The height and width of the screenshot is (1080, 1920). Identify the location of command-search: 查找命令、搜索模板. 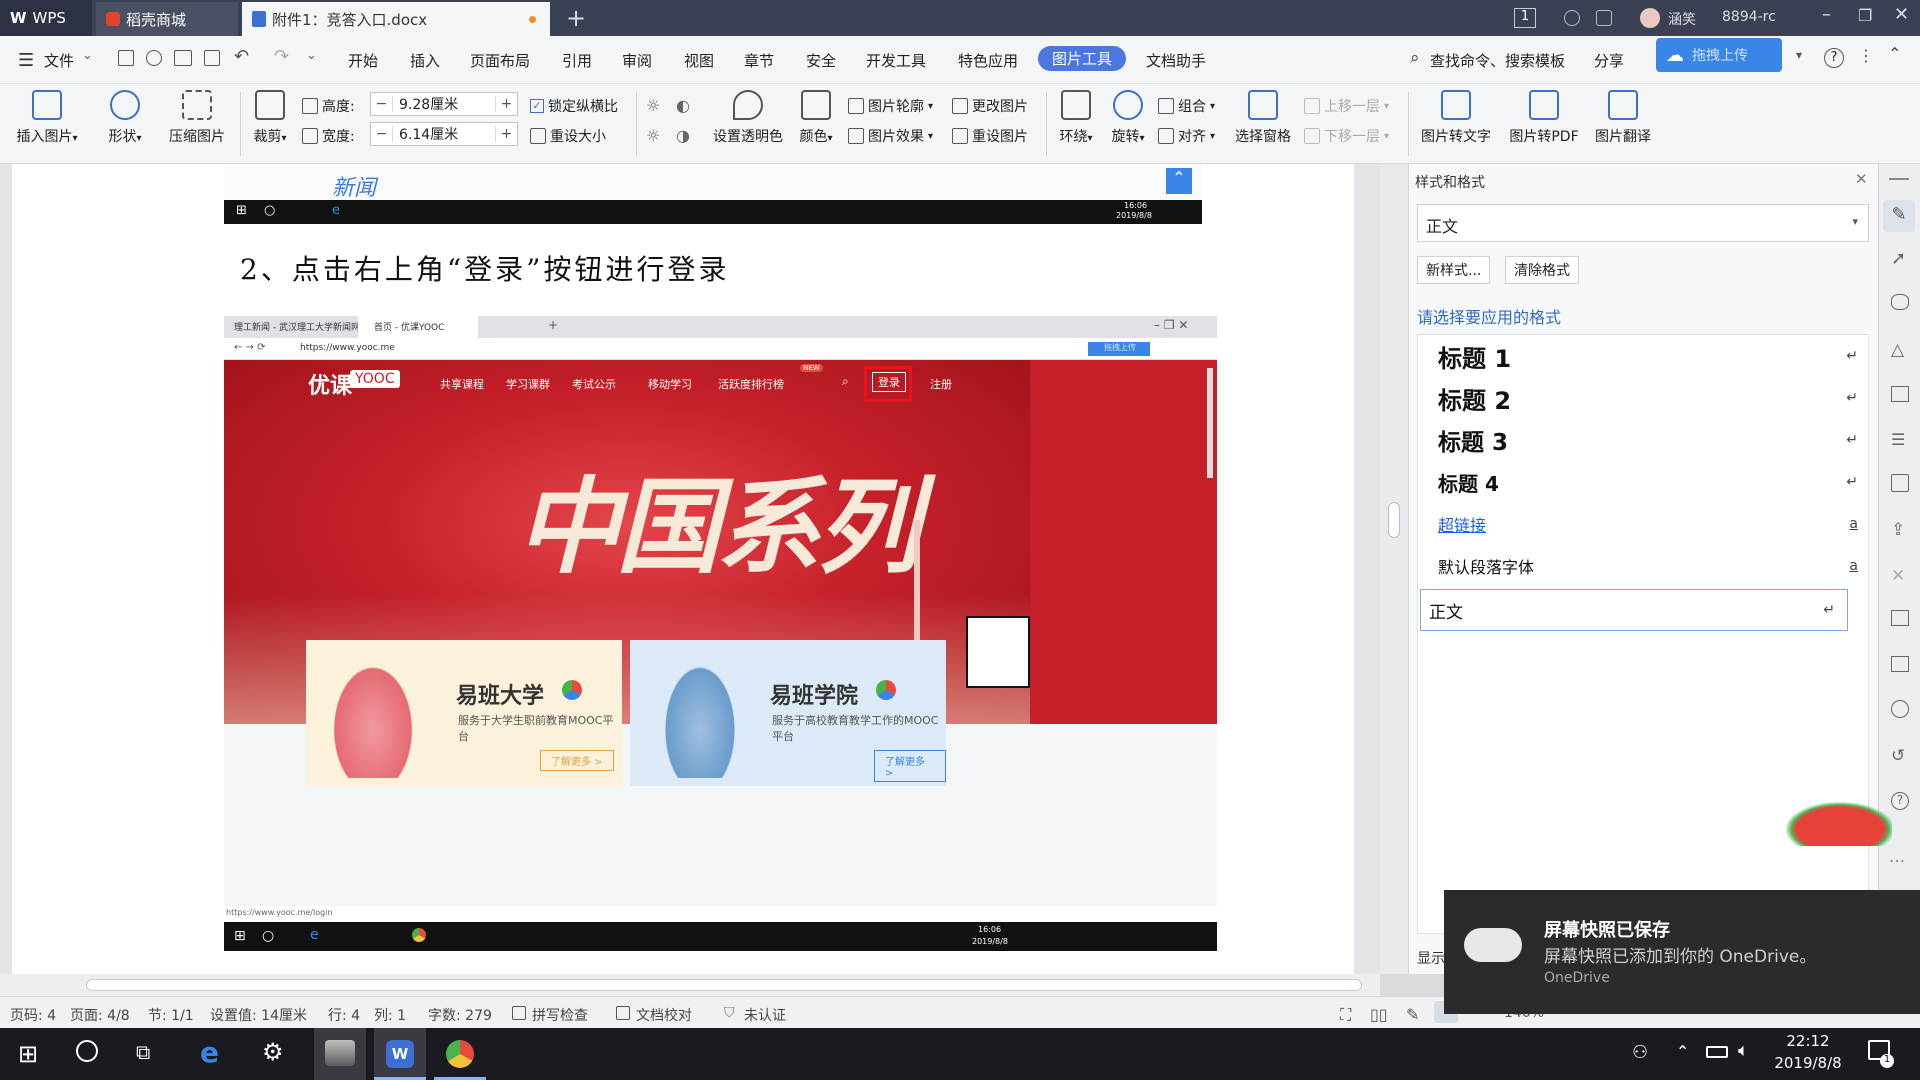
(1497, 60).